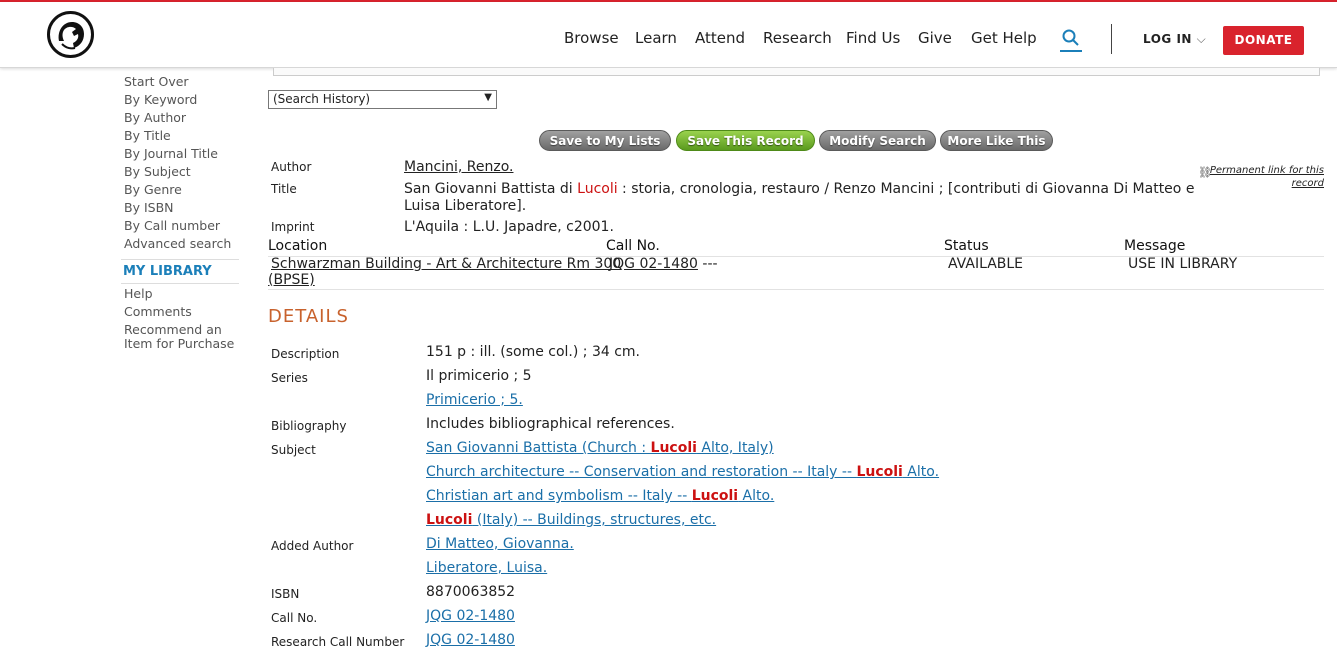 This screenshot has width=1337, height=665. I want to click on added-author-link-2: Liberatore, Luisa., so click(486, 568).